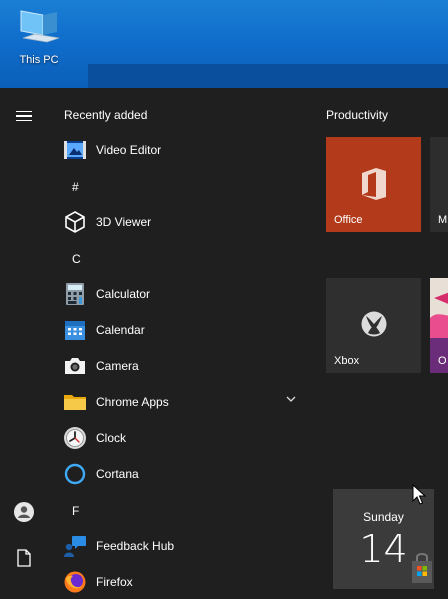 The width and height of the screenshot is (448, 599). What do you see at coordinates (268, 76) in the screenshot?
I see `taskbar-strip` at bounding box center [268, 76].